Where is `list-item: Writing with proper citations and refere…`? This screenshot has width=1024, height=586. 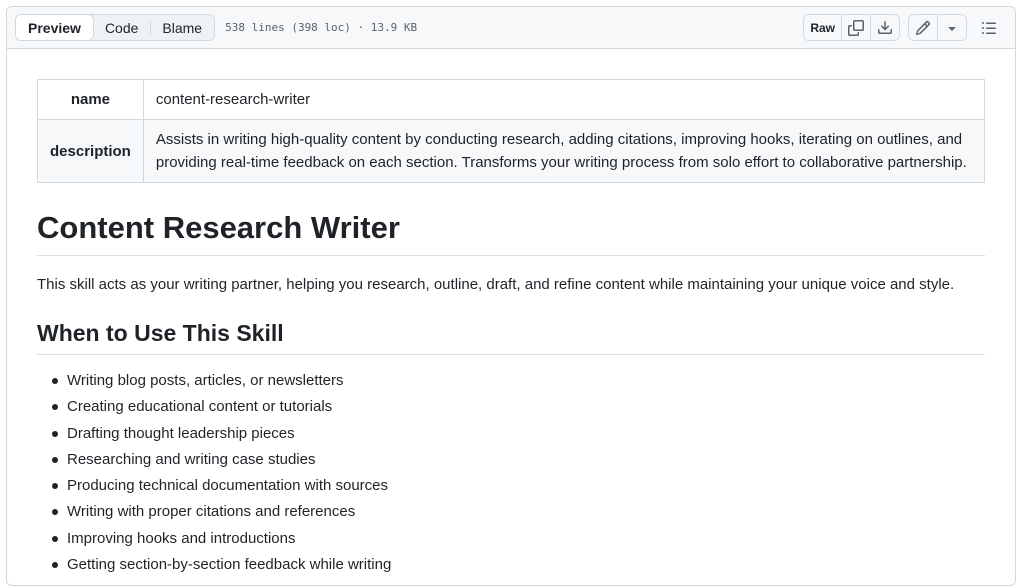
list-item: Writing with proper citations and refere… is located at coordinates (518, 512).